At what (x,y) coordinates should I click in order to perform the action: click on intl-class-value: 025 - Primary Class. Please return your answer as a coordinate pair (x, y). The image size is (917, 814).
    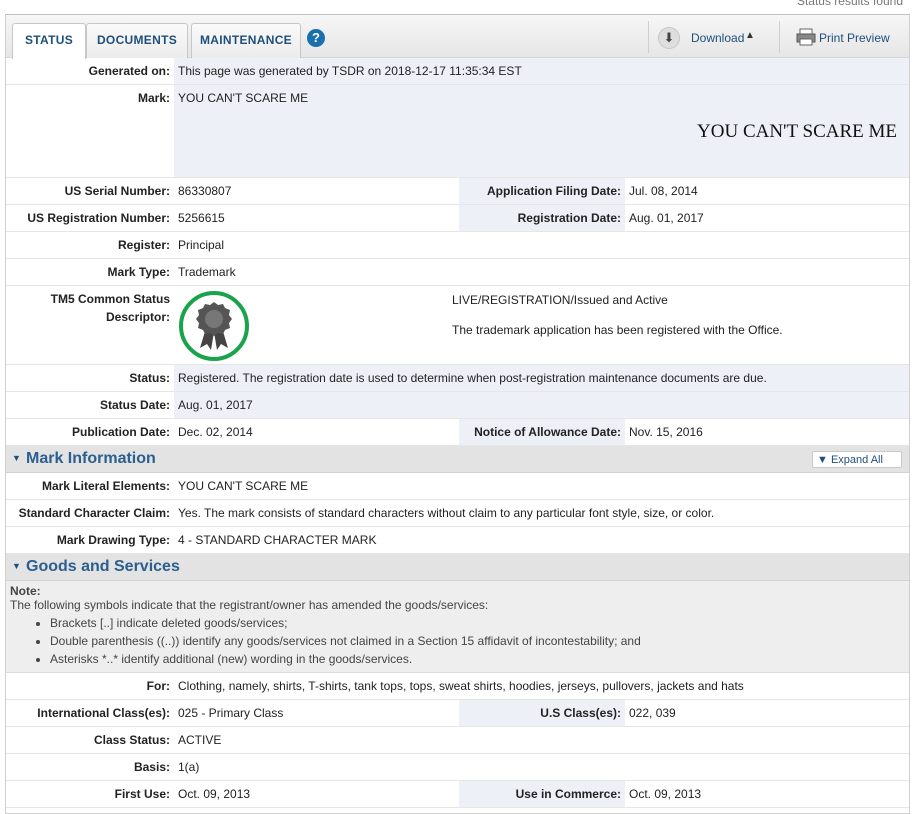
    Looking at the image, I should click on (316, 713).